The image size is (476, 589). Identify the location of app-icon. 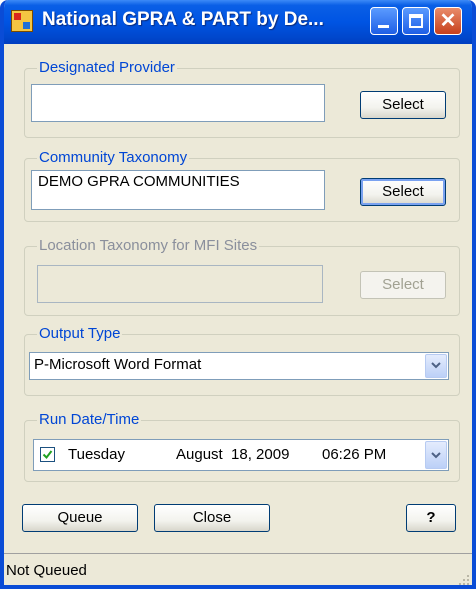
(22, 21).